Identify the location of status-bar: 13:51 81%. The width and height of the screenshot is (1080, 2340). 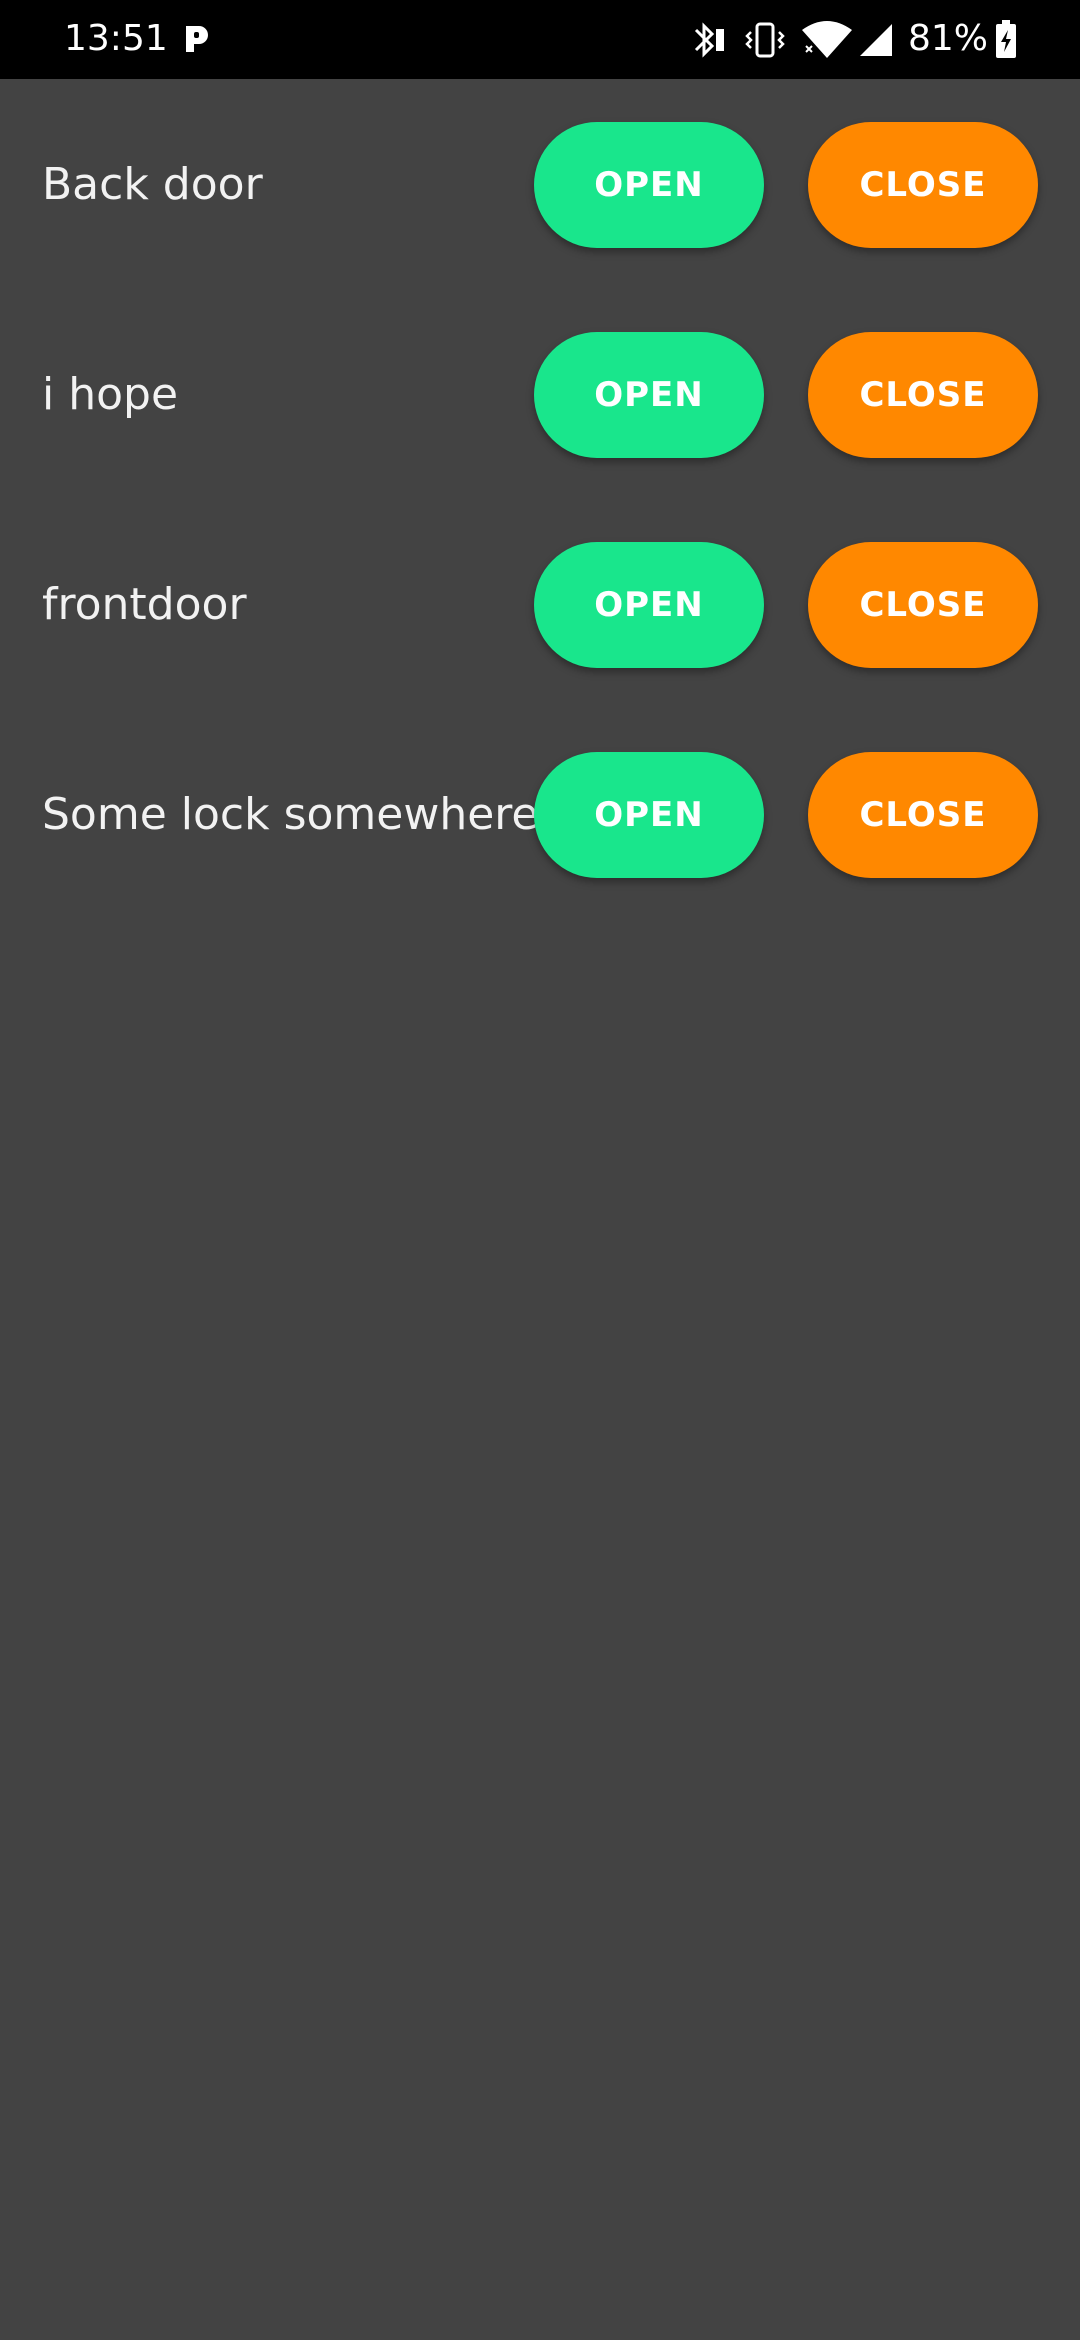
(540, 39).